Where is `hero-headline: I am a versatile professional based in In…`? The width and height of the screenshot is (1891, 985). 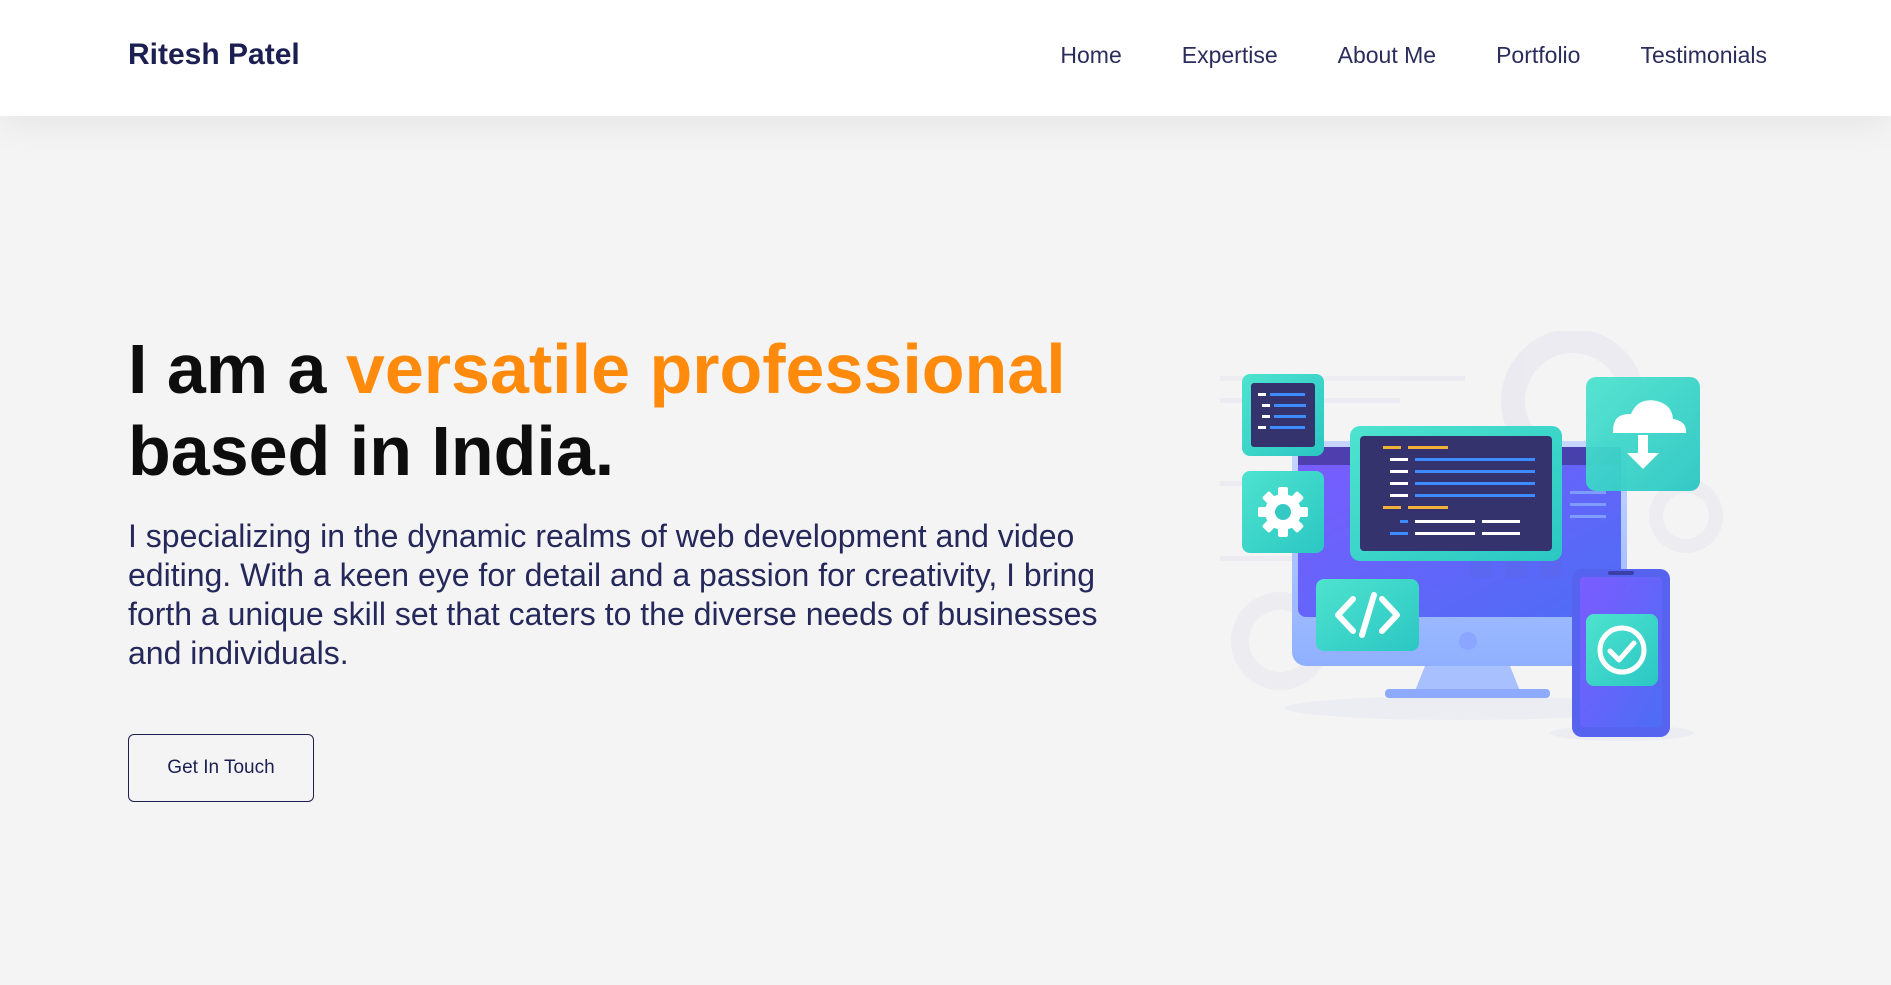
hero-headline: I am a versatile professional based in In… is located at coordinates (628, 410).